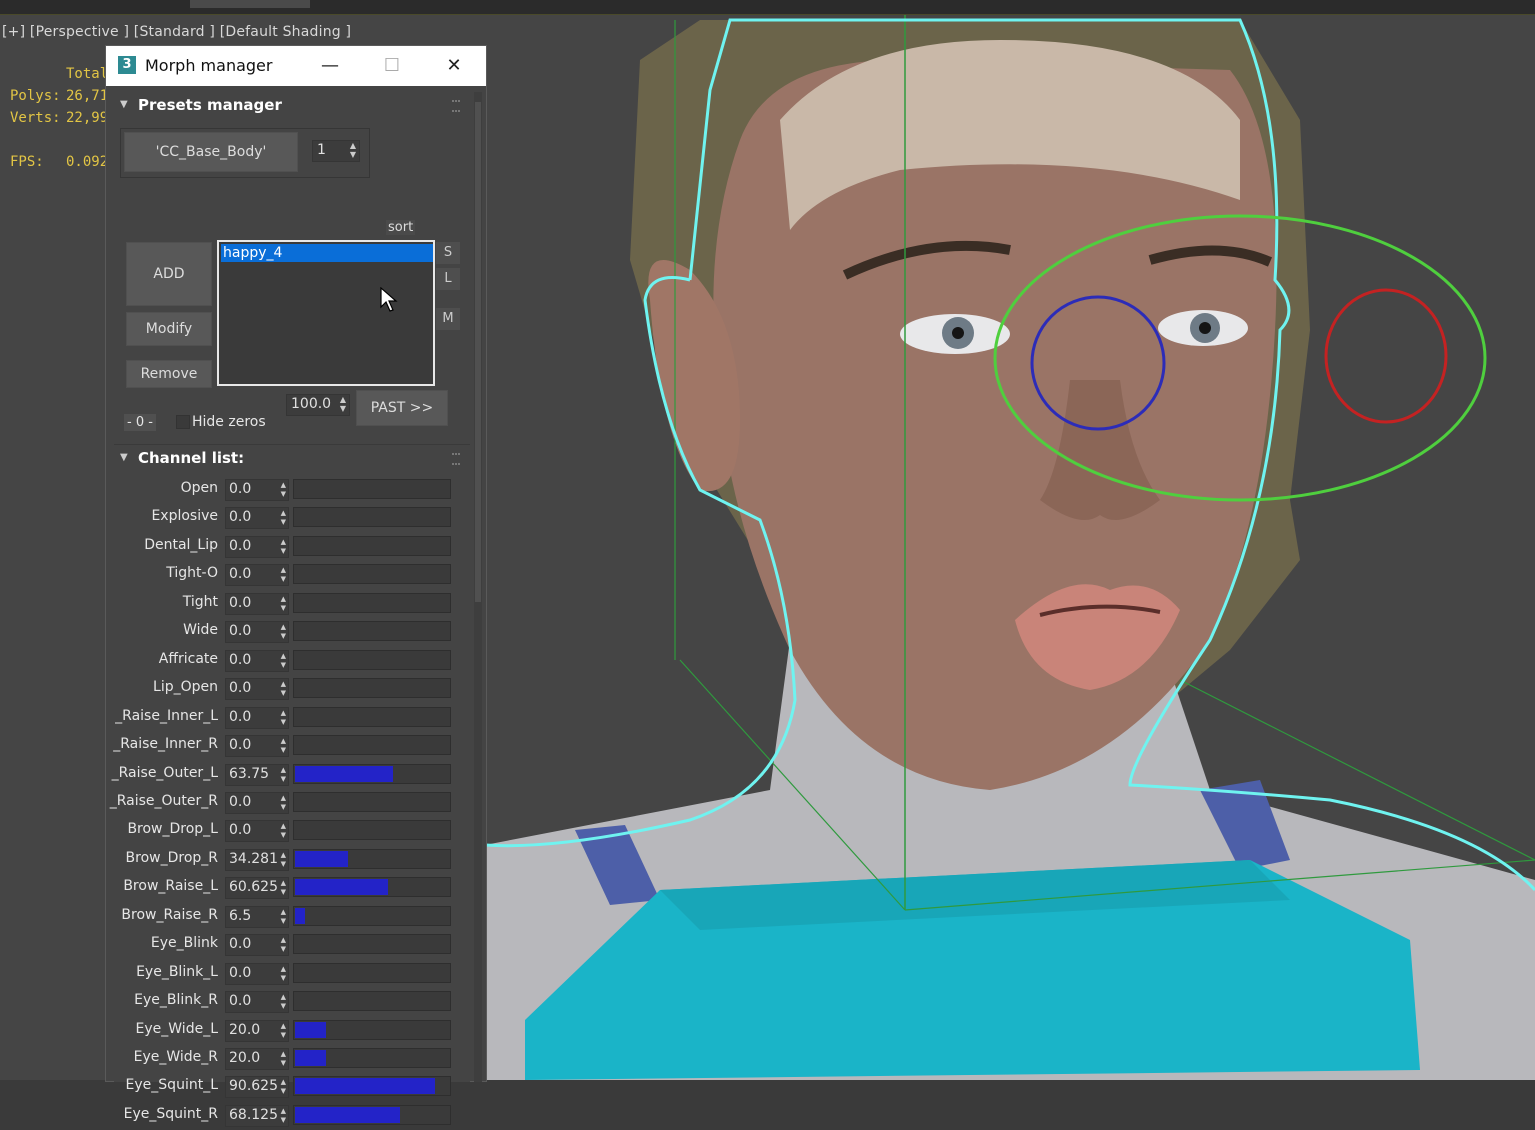  I want to click on channel-name: _Raise_Outer_R, so click(163, 800).